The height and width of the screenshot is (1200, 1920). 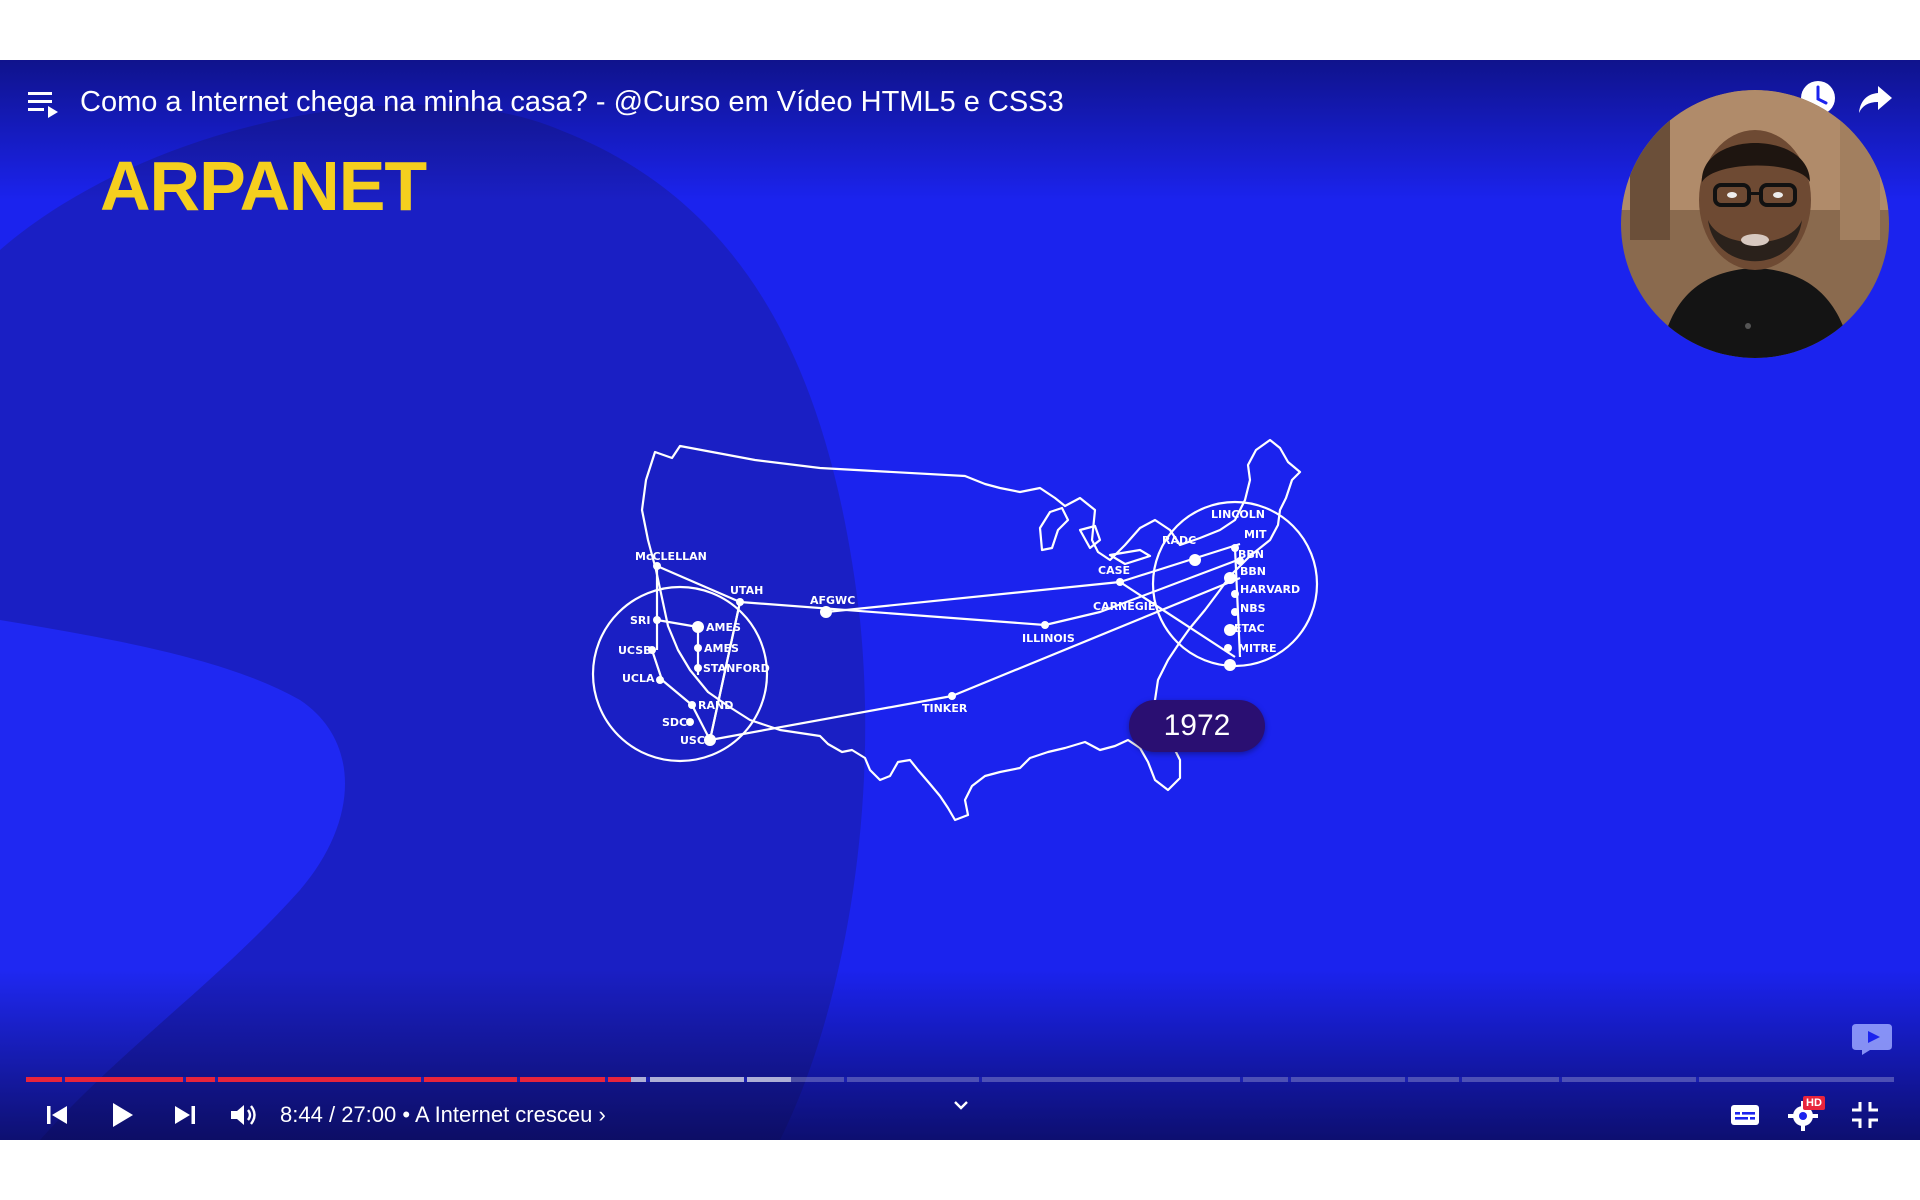 What do you see at coordinates (723, 627) in the screenshot?
I see `node-ames-1: AMES` at bounding box center [723, 627].